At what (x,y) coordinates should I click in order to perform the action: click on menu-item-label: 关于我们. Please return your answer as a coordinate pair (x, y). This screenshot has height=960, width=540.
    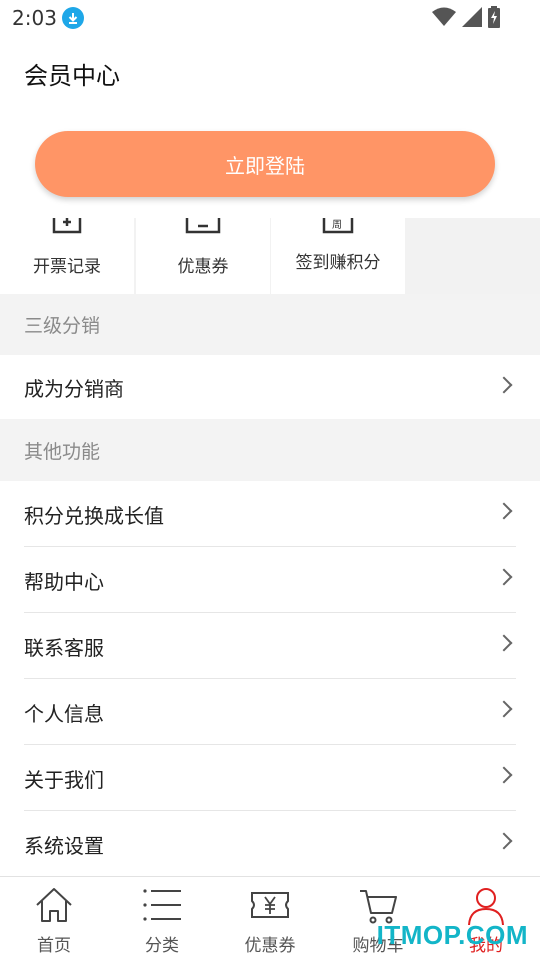
    Looking at the image, I should click on (64, 779).